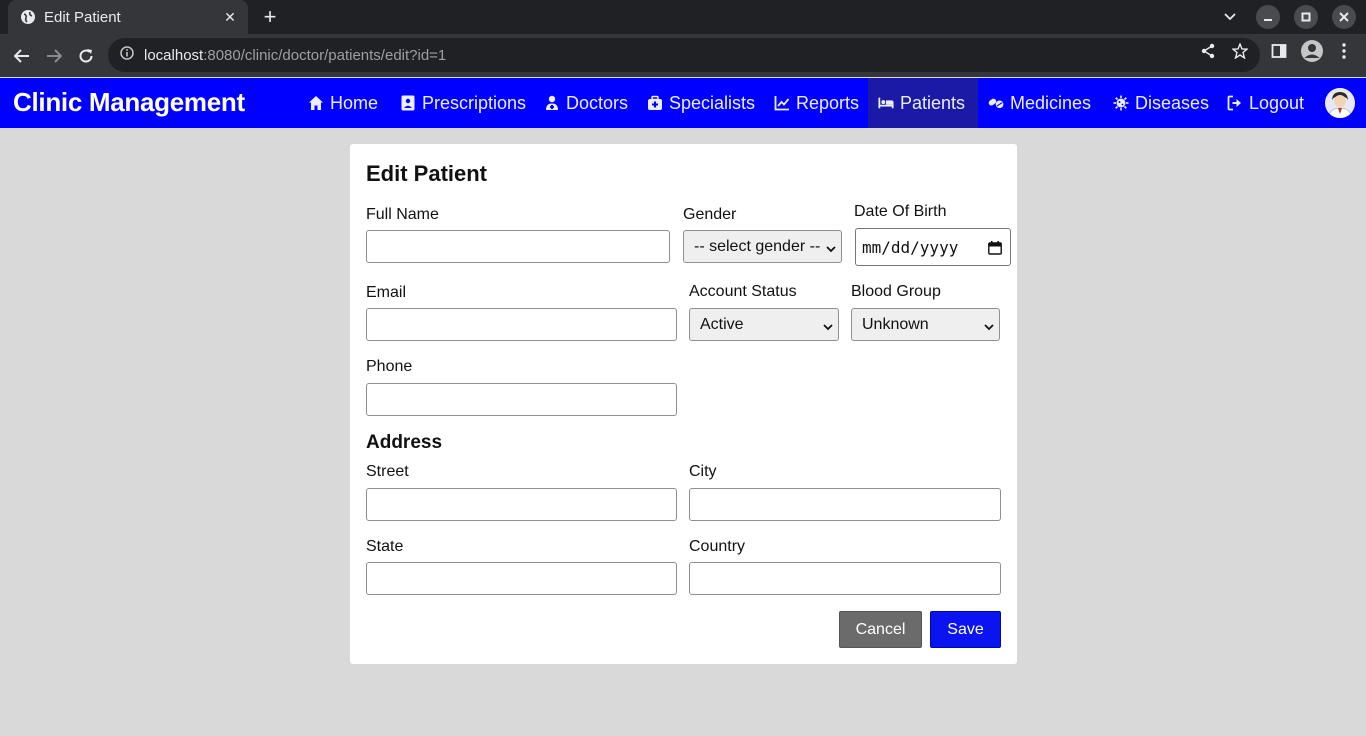  Describe the element at coordinates (1172, 102) in the screenshot. I see `nav-label: Diseases` at that location.